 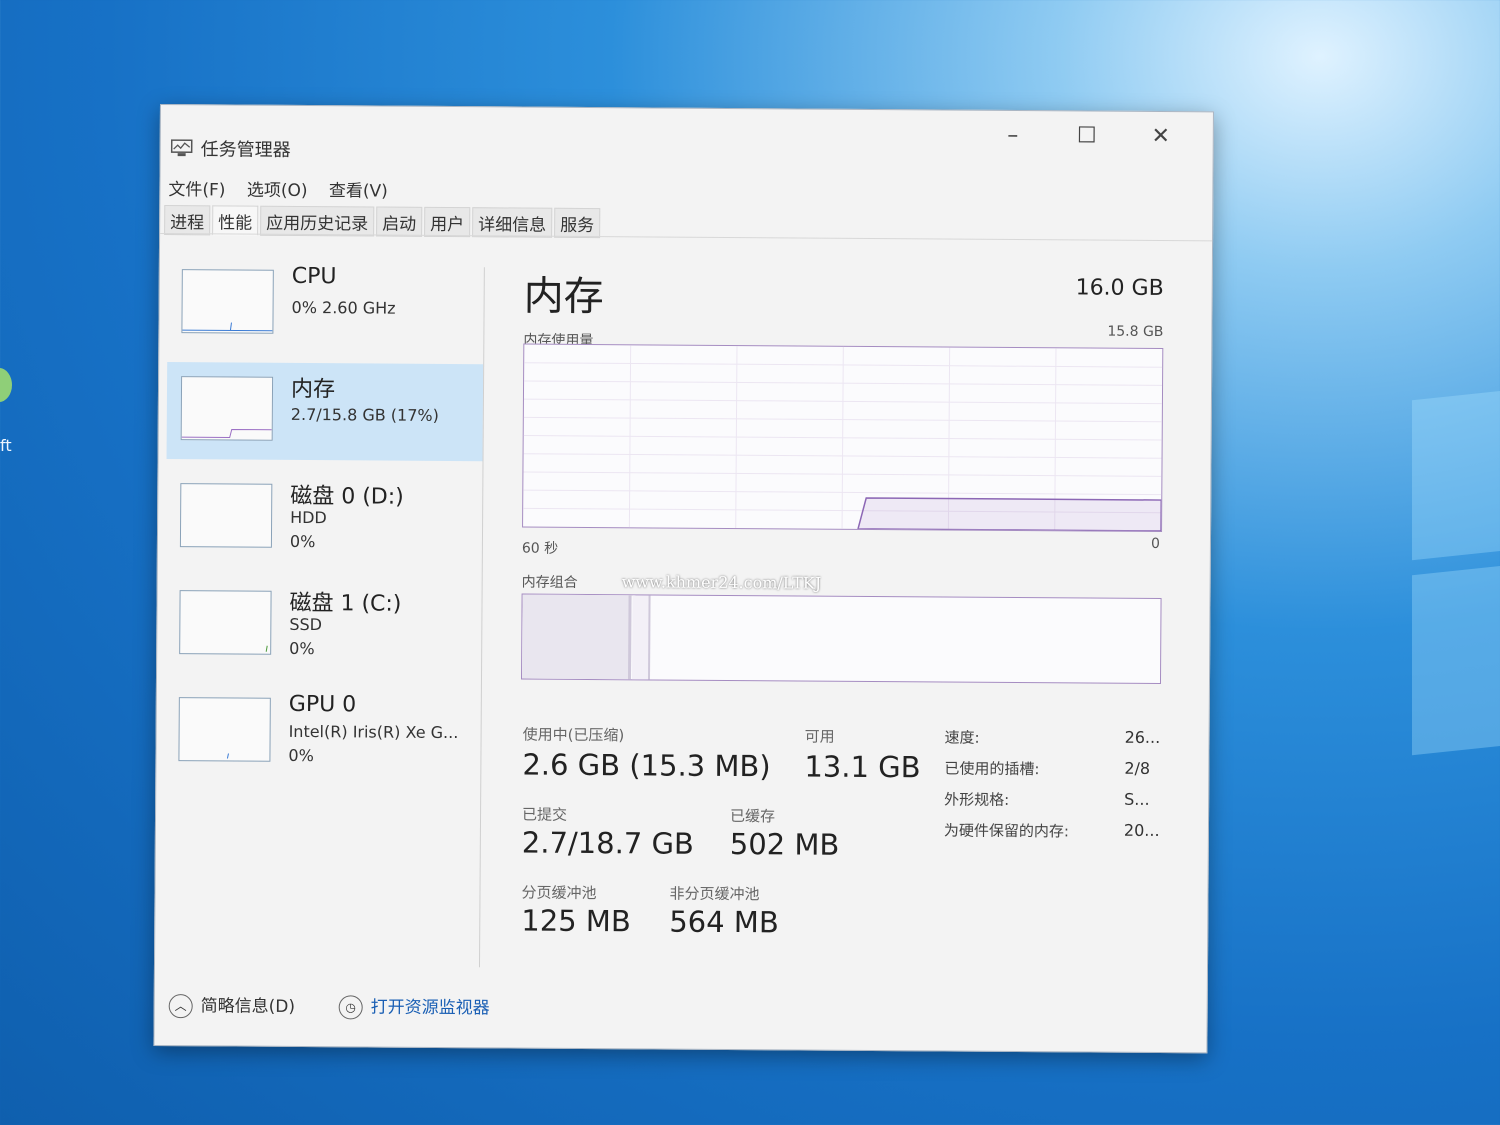 What do you see at coordinates (687, 133) in the screenshot?
I see `title-bar: 任务管理器 – ☐ ✕` at bounding box center [687, 133].